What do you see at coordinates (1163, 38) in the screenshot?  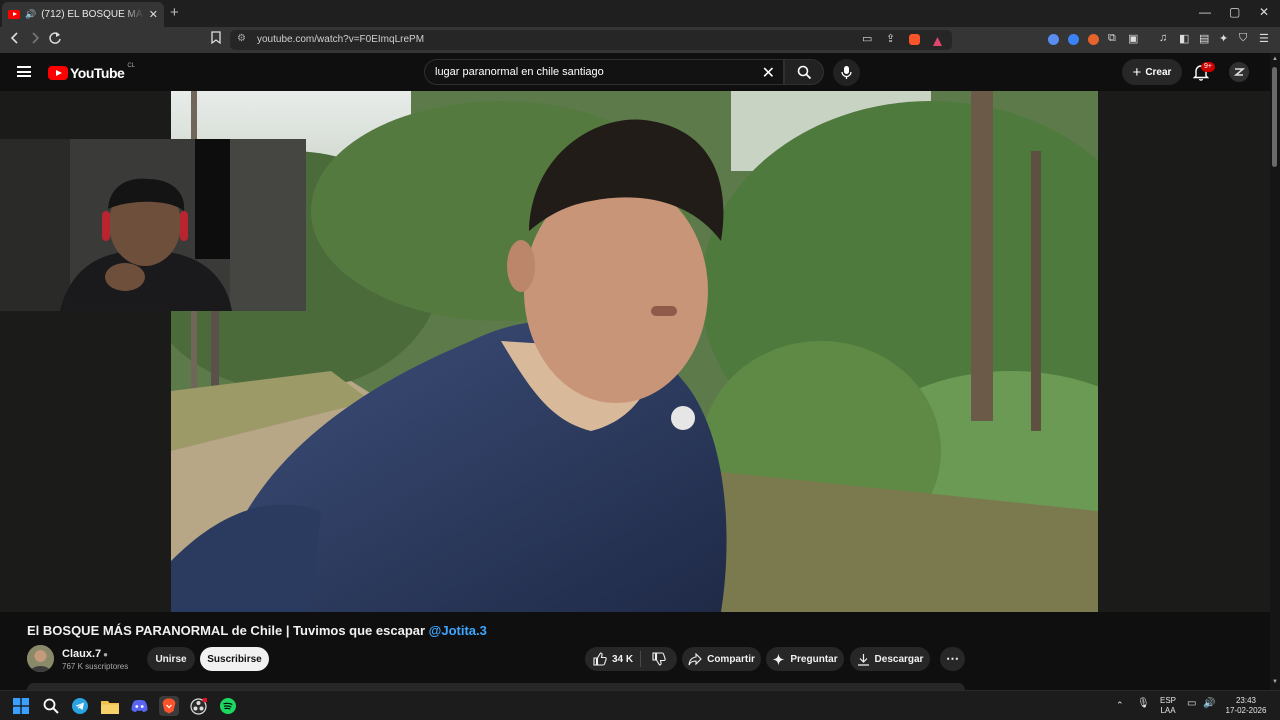 I see `media-controls-icon: ♫` at bounding box center [1163, 38].